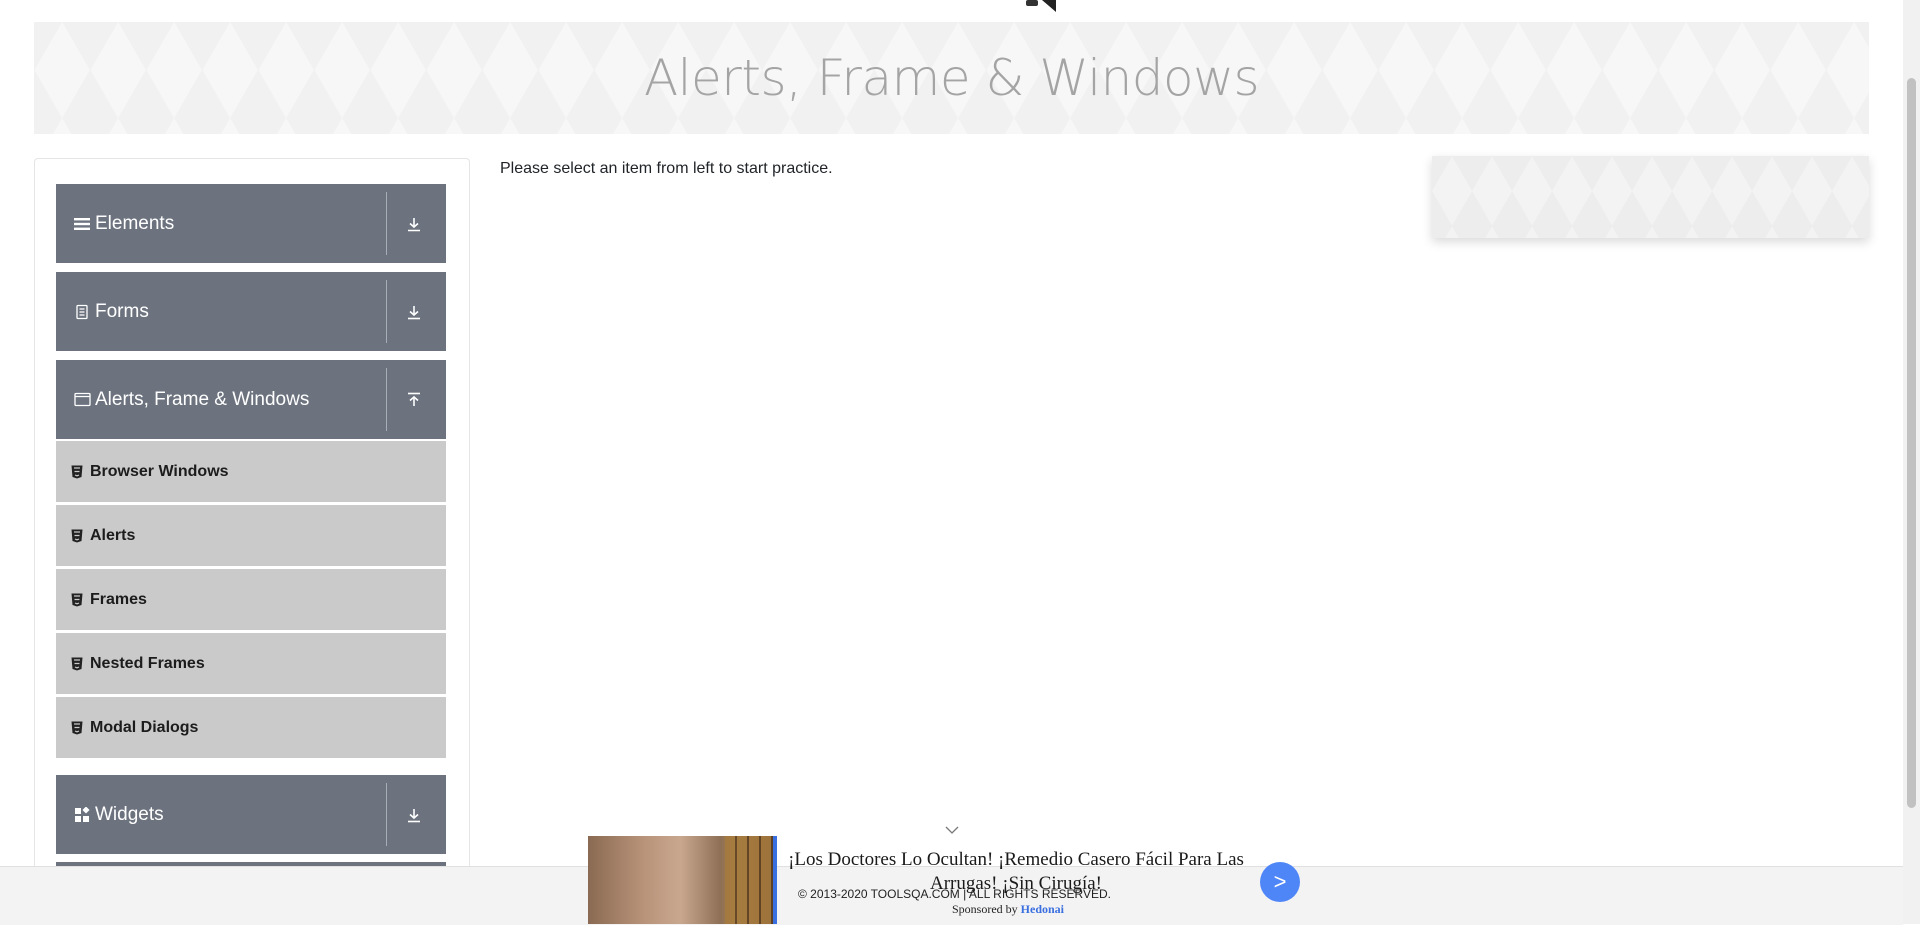 This screenshot has width=1920, height=925. Describe the element at coordinates (135, 223) in the screenshot. I see `sidebar-group-label: Elements` at that location.